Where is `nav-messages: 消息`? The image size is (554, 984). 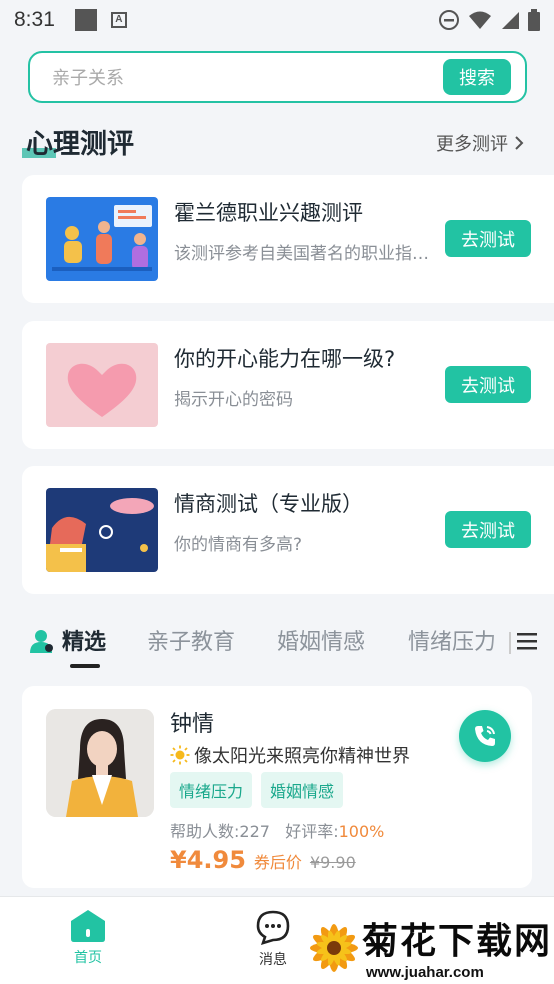
nav-messages: 消息 is located at coordinates (273, 939).